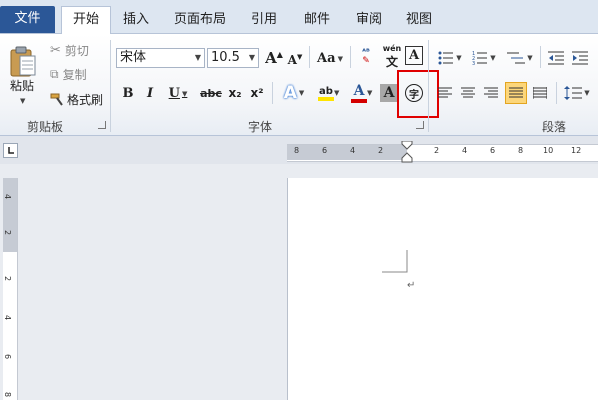  Describe the element at coordinates (392, 57) in the screenshot. I see `phonetic-guide-button: wén 文` at that location.